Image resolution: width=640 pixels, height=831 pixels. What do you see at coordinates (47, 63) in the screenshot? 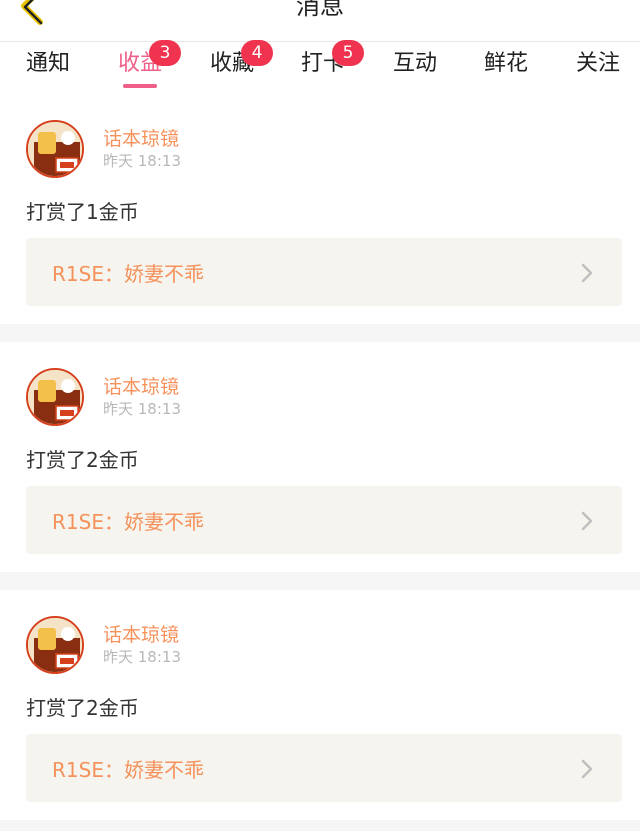
I see `tab-label: 通知` at bounding box center [47, 63].